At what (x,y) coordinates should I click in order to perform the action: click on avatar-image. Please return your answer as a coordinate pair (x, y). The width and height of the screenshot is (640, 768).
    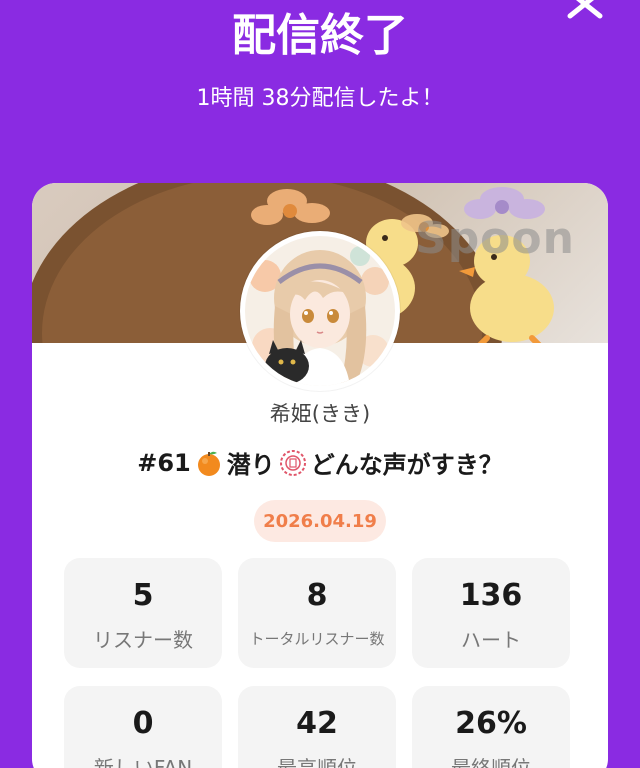
    Looking at the image, I should click on (320, 311).